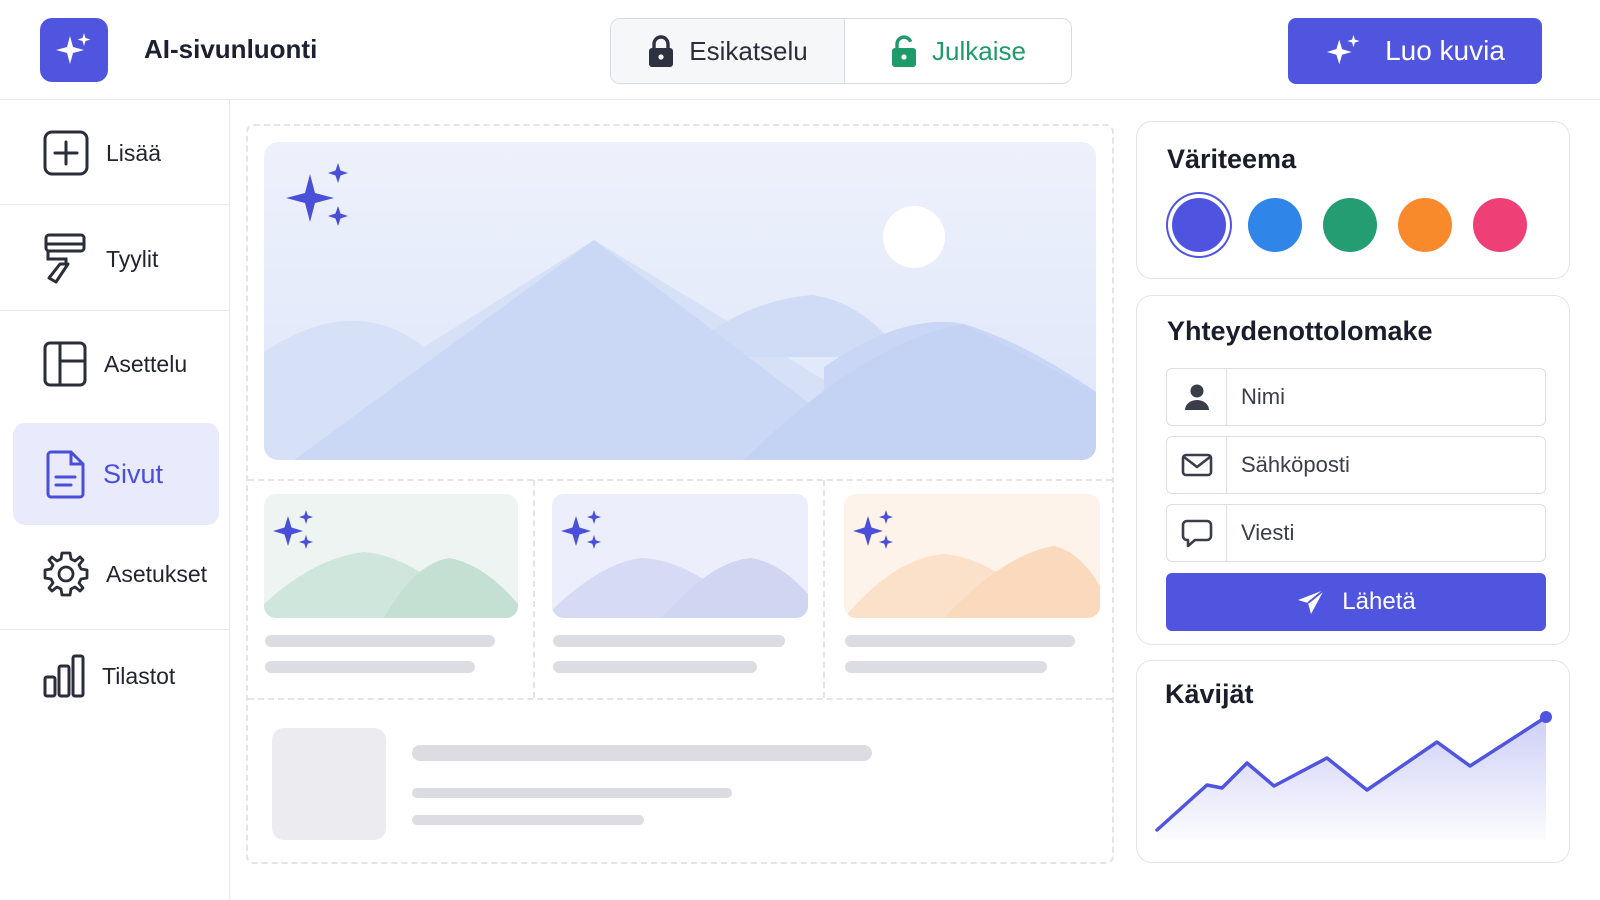  What do you see at coordinates (1197, 465) in the screenshot?
I see `mail-icon` at bounding box center [1197, 465].